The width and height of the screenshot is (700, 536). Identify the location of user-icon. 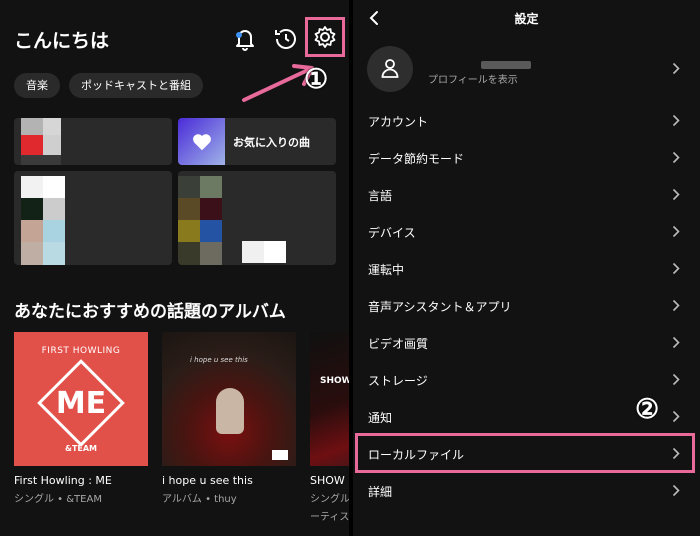
(390, 68).